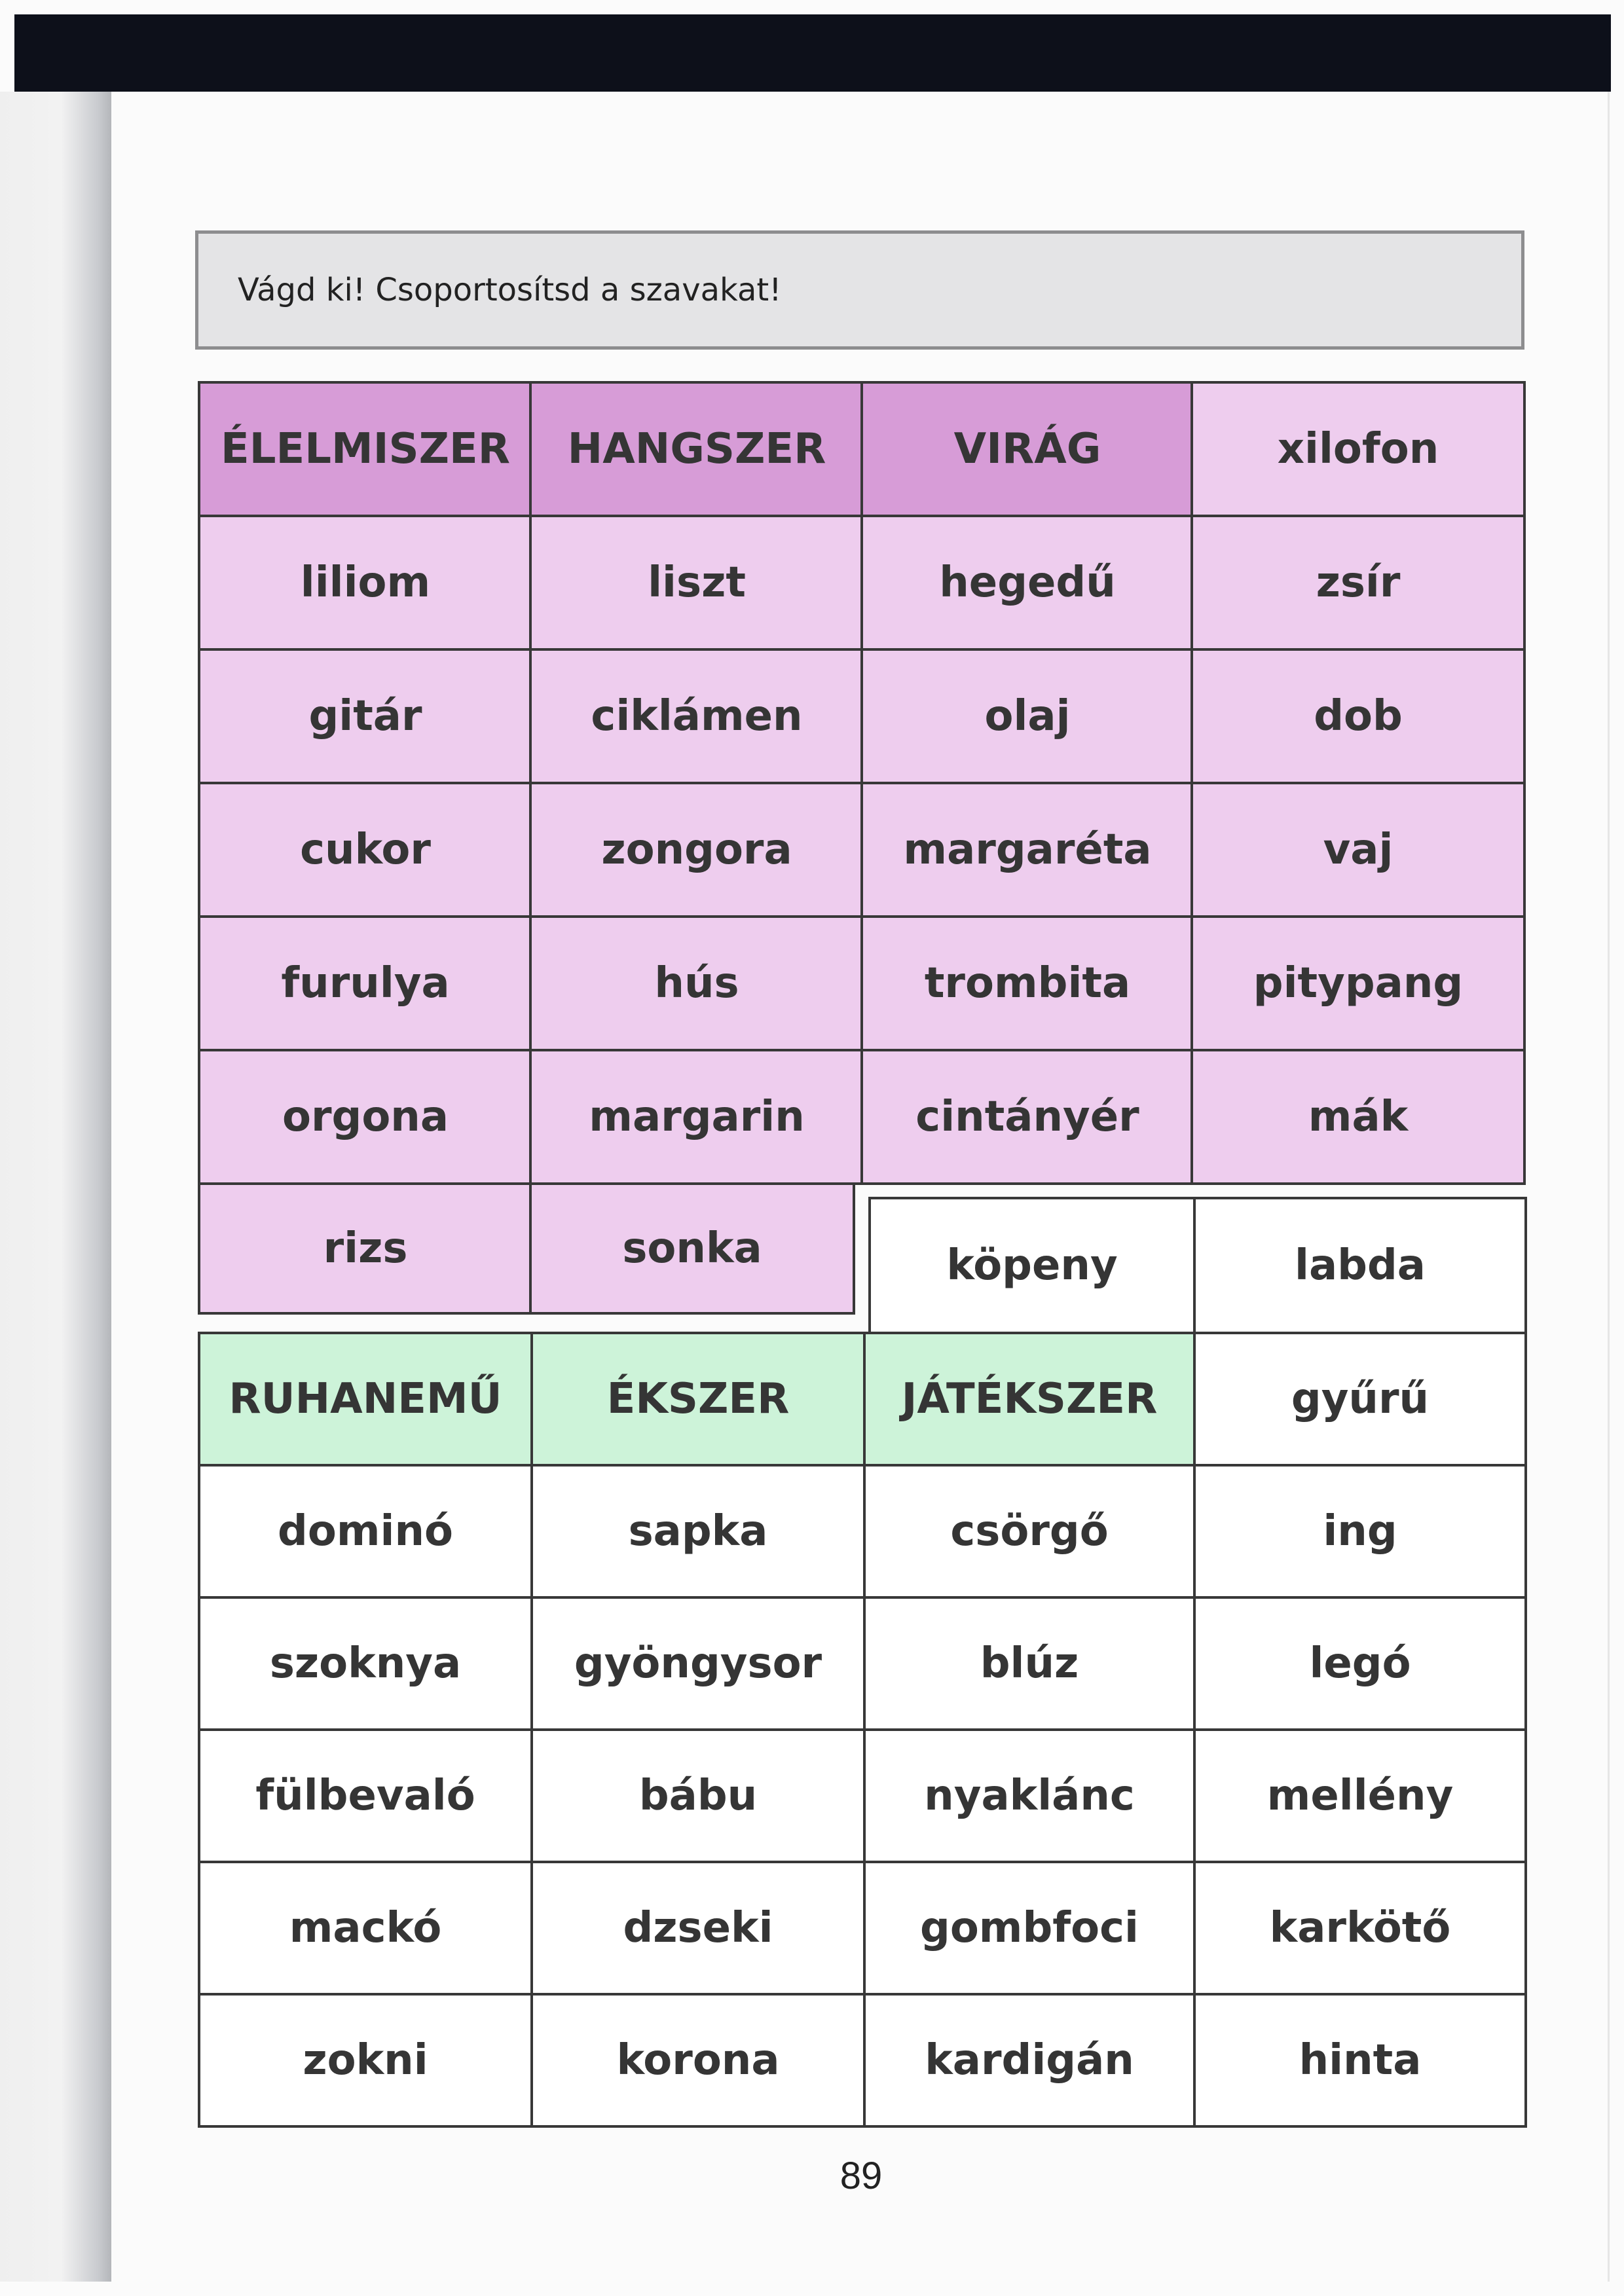 The image size is (1624, 2296). What do you see at coordinates (698, 1795) in the screenshot?
I see `word-card: bábu` at bounding box center [698, 1795].